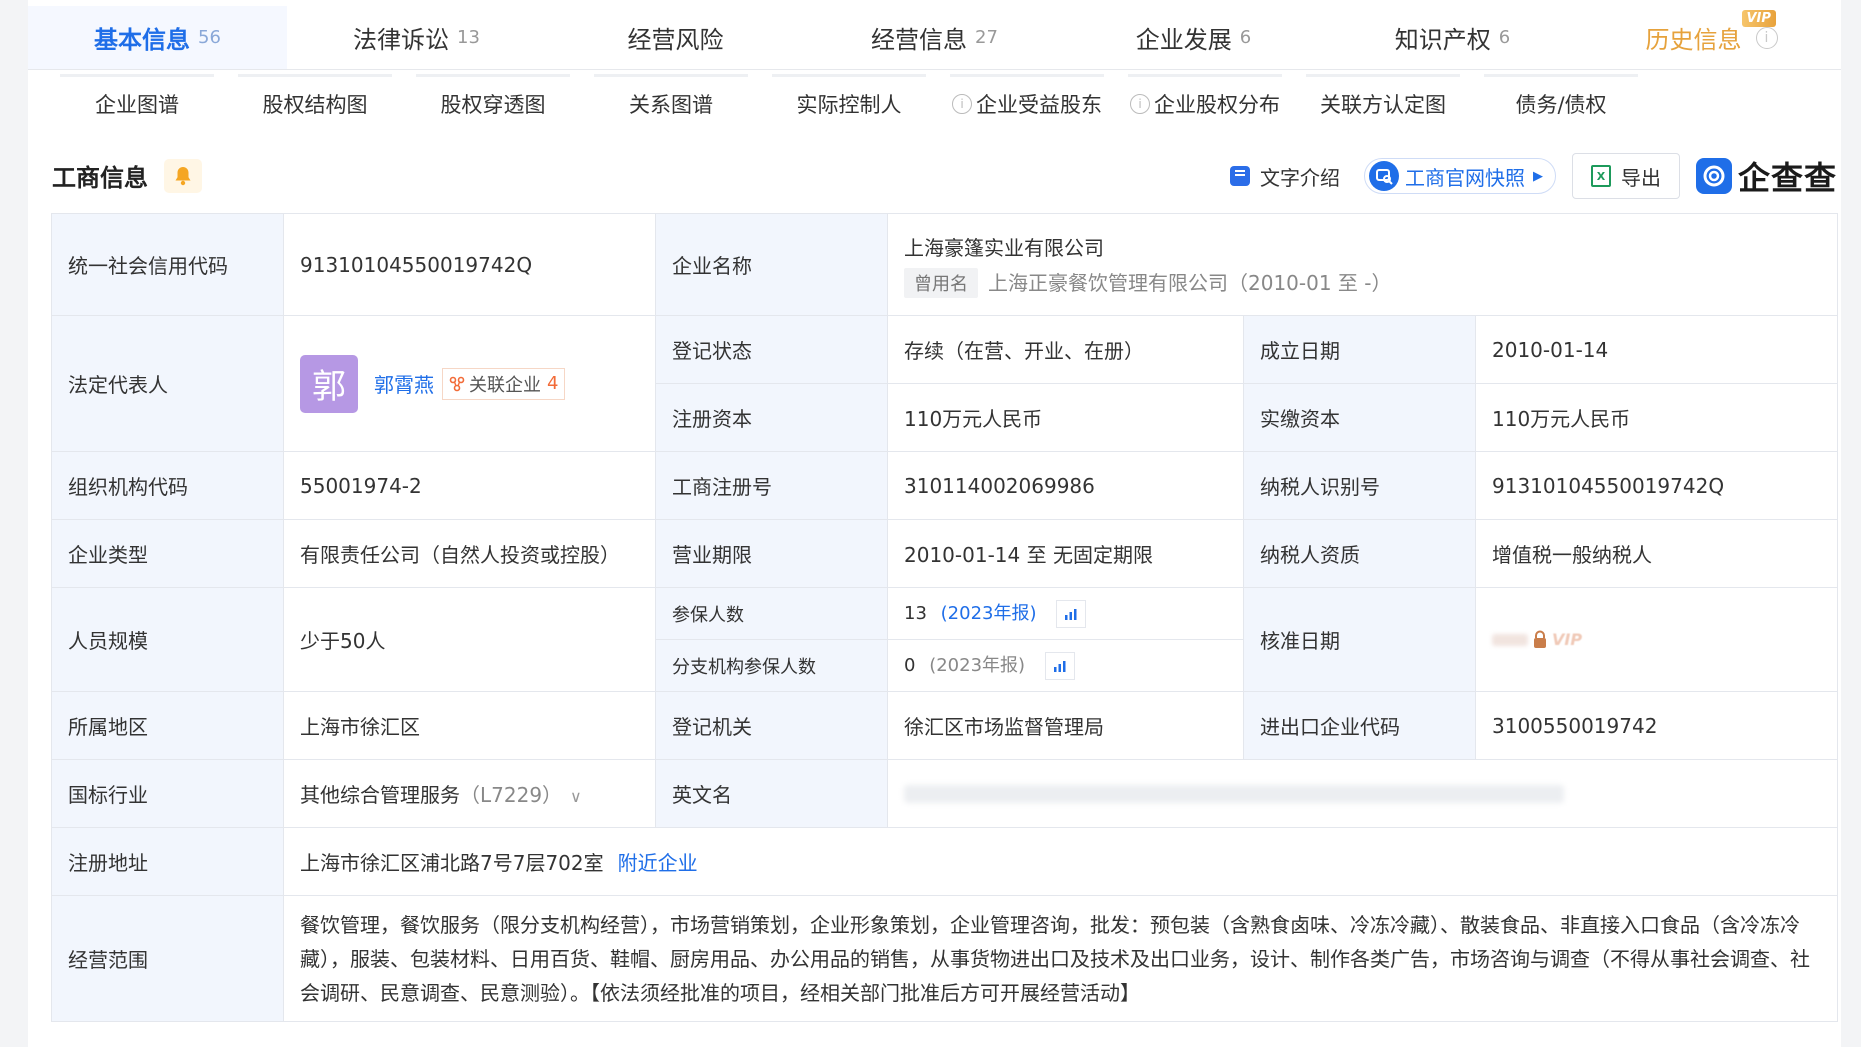 The image size is (1861, 1047). What do you see at coordinates (404, 383) in the screenshot?
I see `legal-rep-name: 郭霄燕` at bounding box center [404, 383].